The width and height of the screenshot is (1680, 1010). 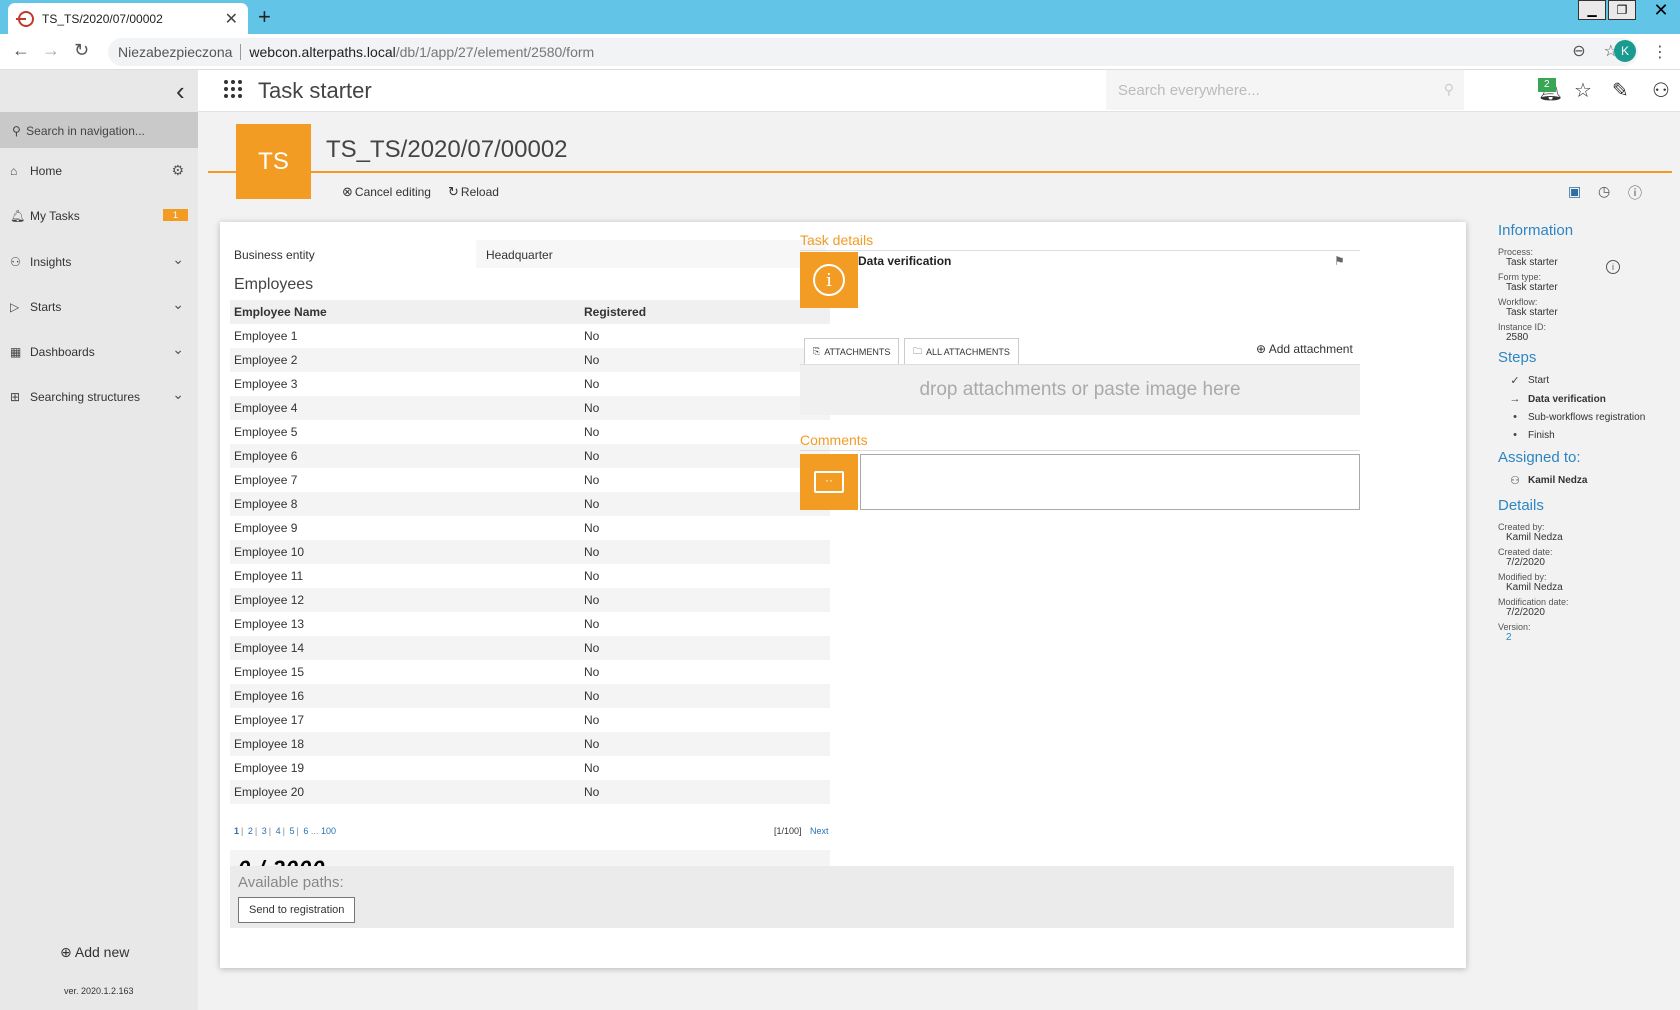 I want to click on page-link-current: 1, so click(x=236, y=831).